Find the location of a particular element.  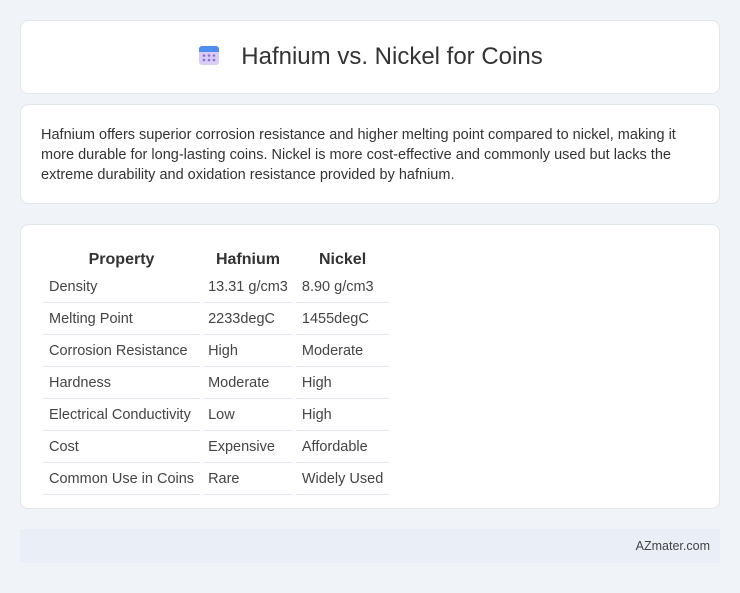

table-cell: Electrical Conductivity is located at coordinates (122, 416).